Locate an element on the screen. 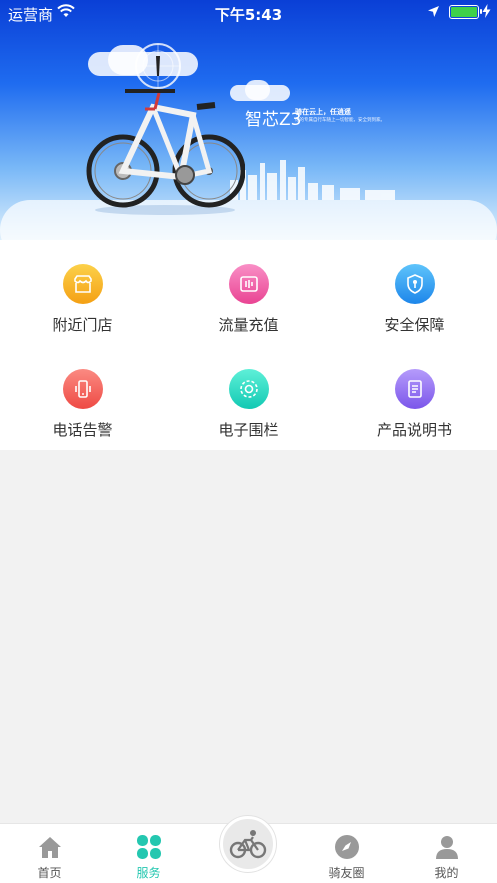 The width and height of the screenshot is (497, 883). tab-label: 我的 is located at coordinates (446, 873).